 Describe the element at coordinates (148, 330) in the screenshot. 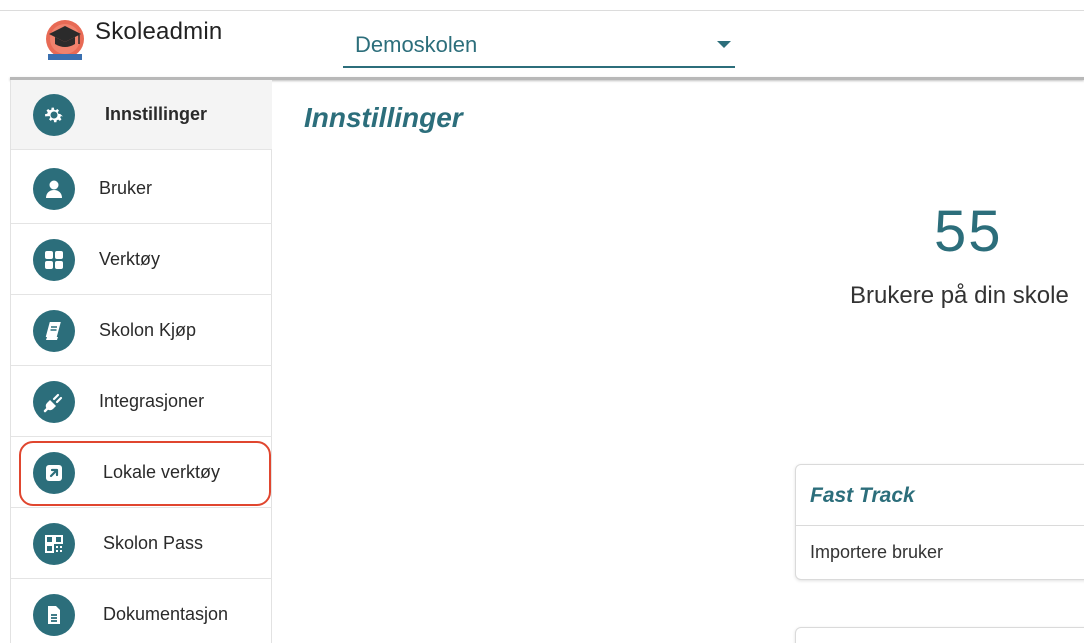

I see `sidebar-item-label: Skolon Kjøp` at that location.